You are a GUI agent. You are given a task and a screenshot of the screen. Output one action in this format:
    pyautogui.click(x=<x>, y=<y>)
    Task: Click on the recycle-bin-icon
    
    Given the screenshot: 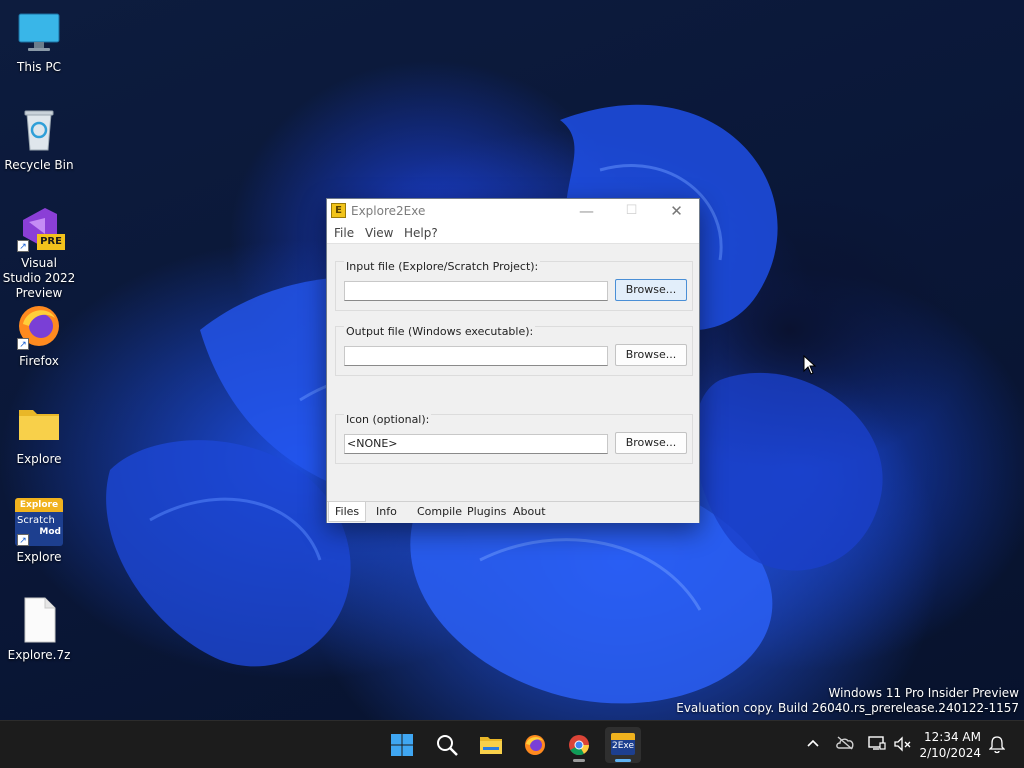 What is the action you would take?
    pyautogui.click(x=39, y=130)
    